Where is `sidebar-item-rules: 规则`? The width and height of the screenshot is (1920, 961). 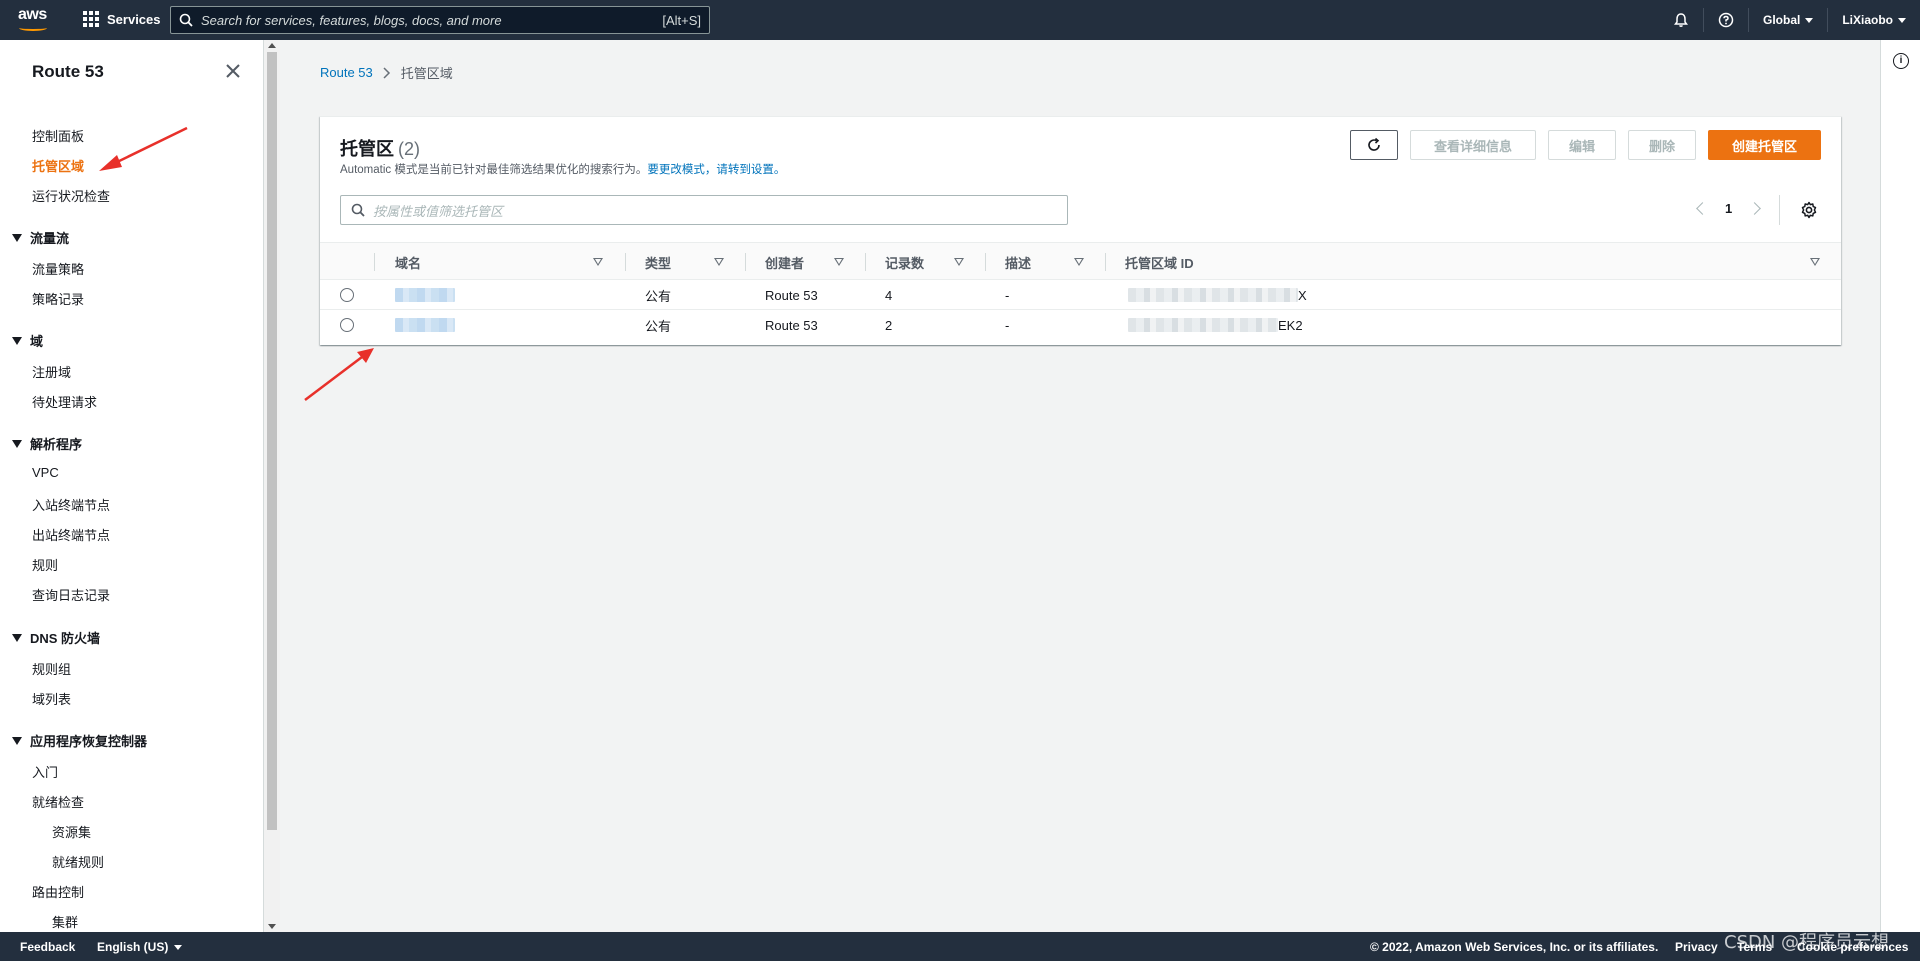
sidebar-item-rules: 规则 is located at coordinates (45, 564).